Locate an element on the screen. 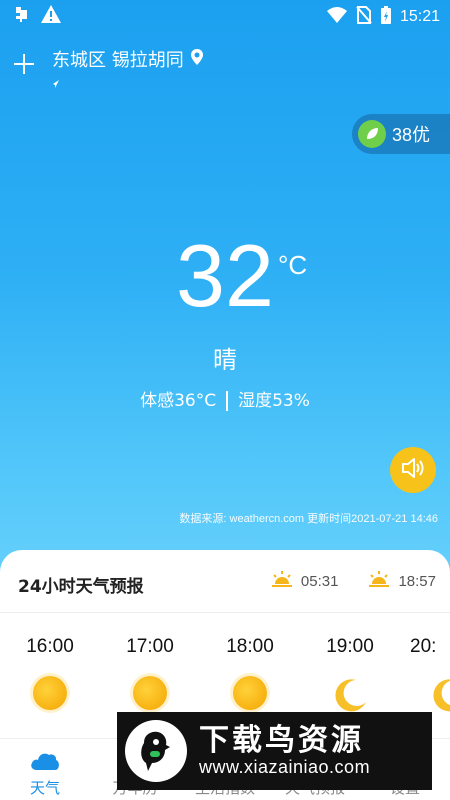 The width and height of the screenshot is (450, 800). hour-item: 19:00 is located at coordinates (350, 676).